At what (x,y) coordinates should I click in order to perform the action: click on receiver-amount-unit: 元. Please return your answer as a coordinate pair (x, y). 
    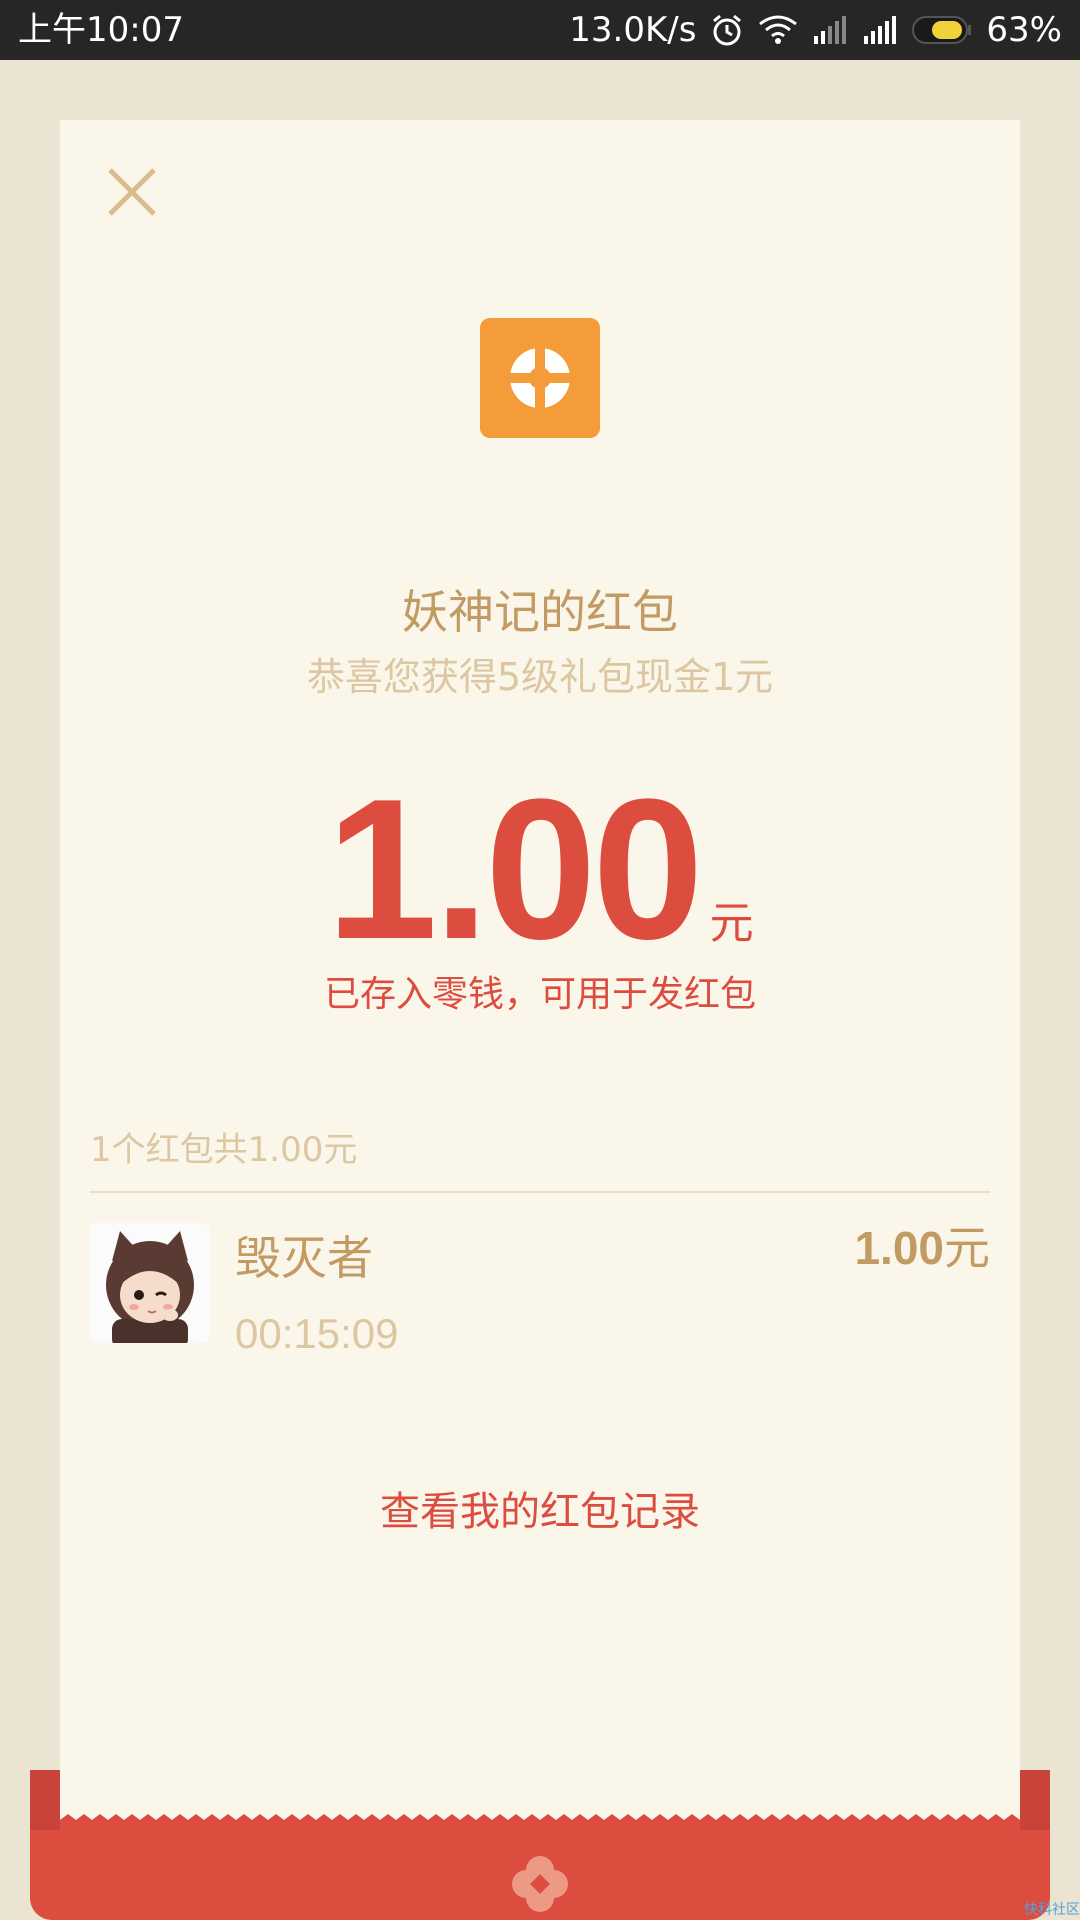
    Looking at the image, I should click on (967, 1248).